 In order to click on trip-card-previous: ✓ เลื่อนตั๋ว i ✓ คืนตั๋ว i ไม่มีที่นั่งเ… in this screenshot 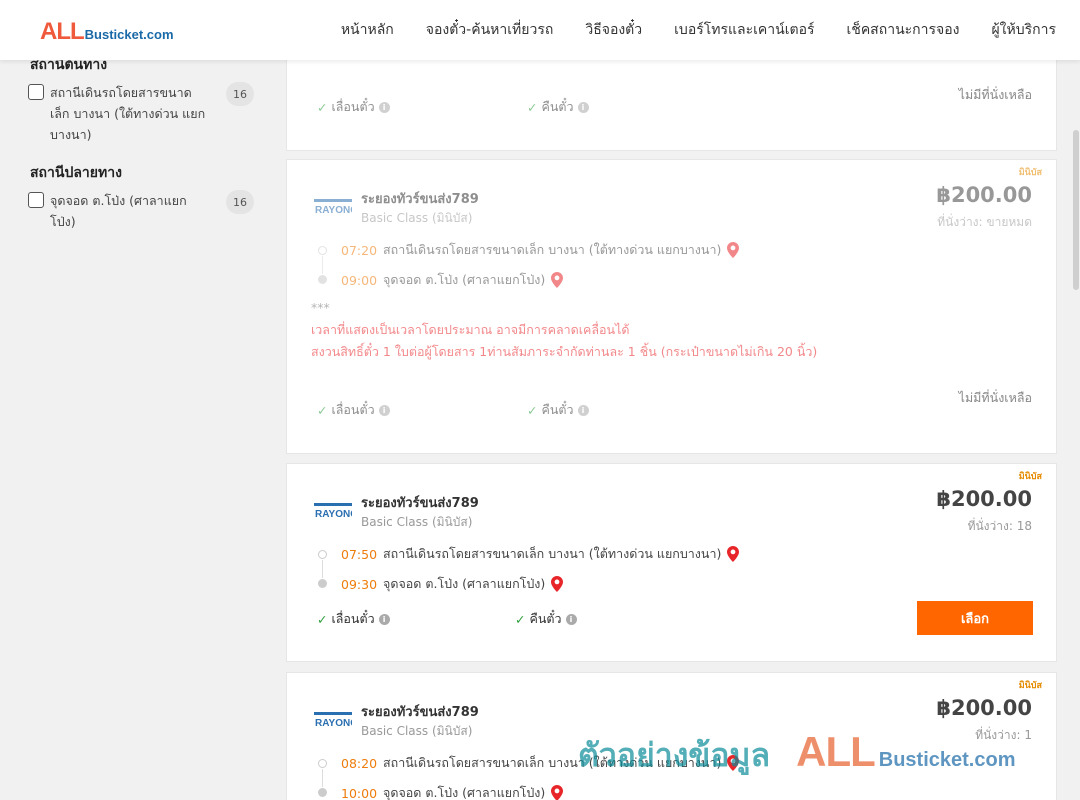, I will do `click(671, 101)`.